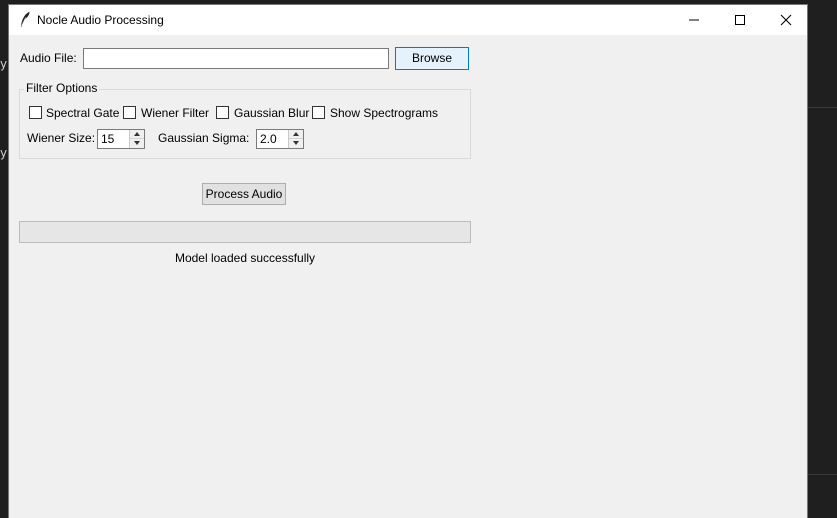 Image resolution: width=837 pixels, height=518 pixels. I want to click on audio-file-label: Audio File:, so click(48, 58).